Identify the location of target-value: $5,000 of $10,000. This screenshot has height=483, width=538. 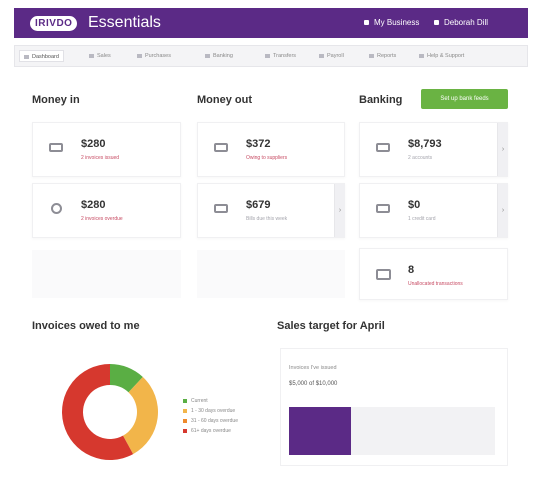
(313, 384).